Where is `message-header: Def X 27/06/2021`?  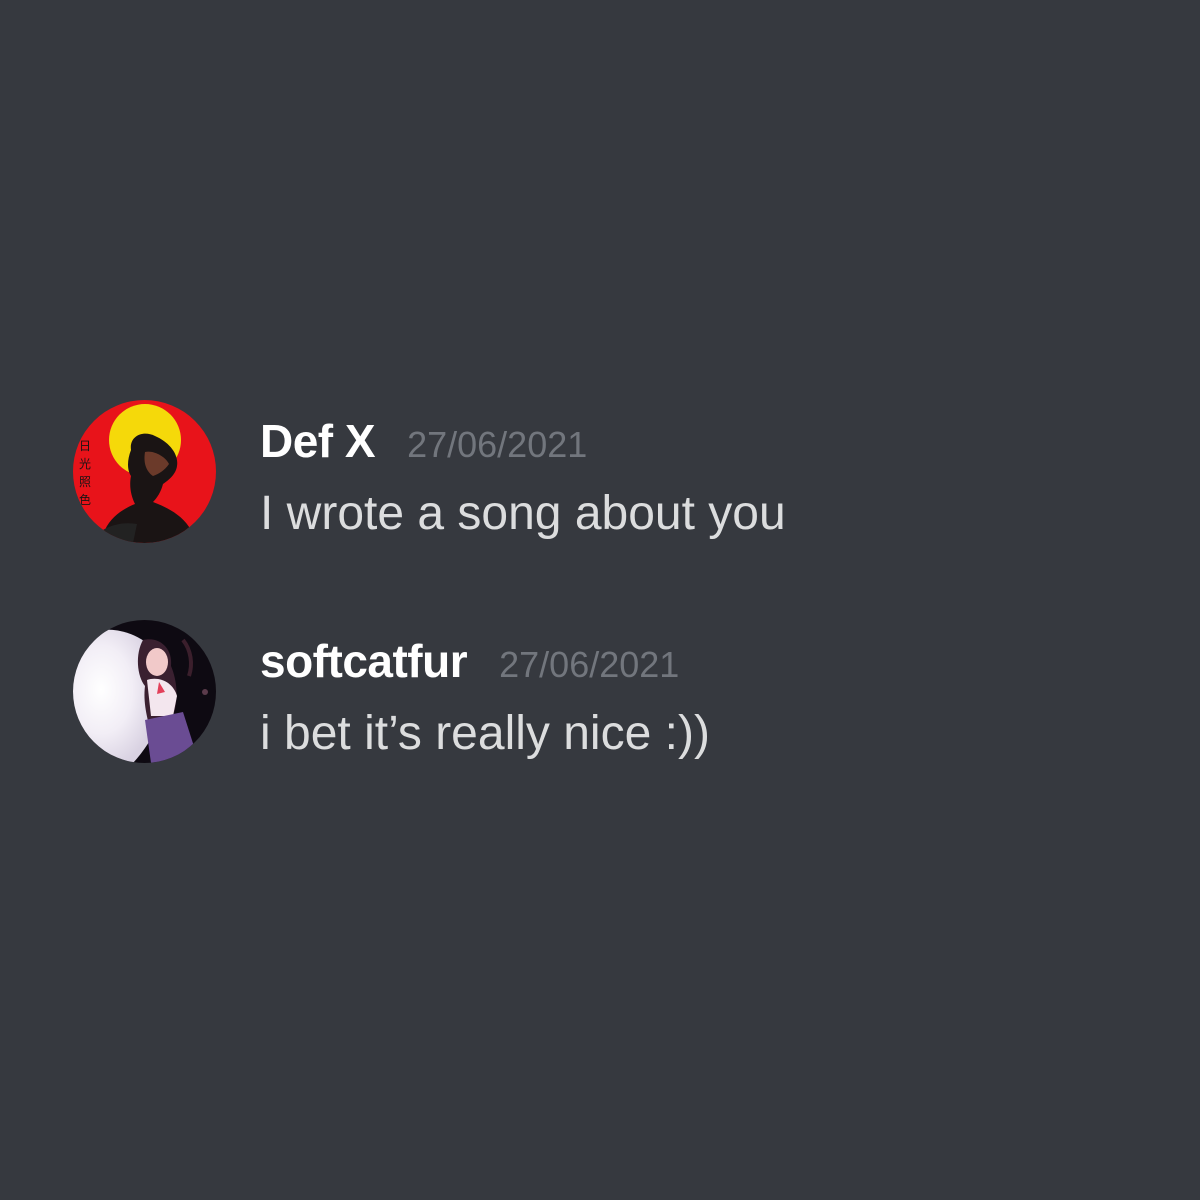 message-header: Def X 27/06/2021 is located at coordinates (423, 441).